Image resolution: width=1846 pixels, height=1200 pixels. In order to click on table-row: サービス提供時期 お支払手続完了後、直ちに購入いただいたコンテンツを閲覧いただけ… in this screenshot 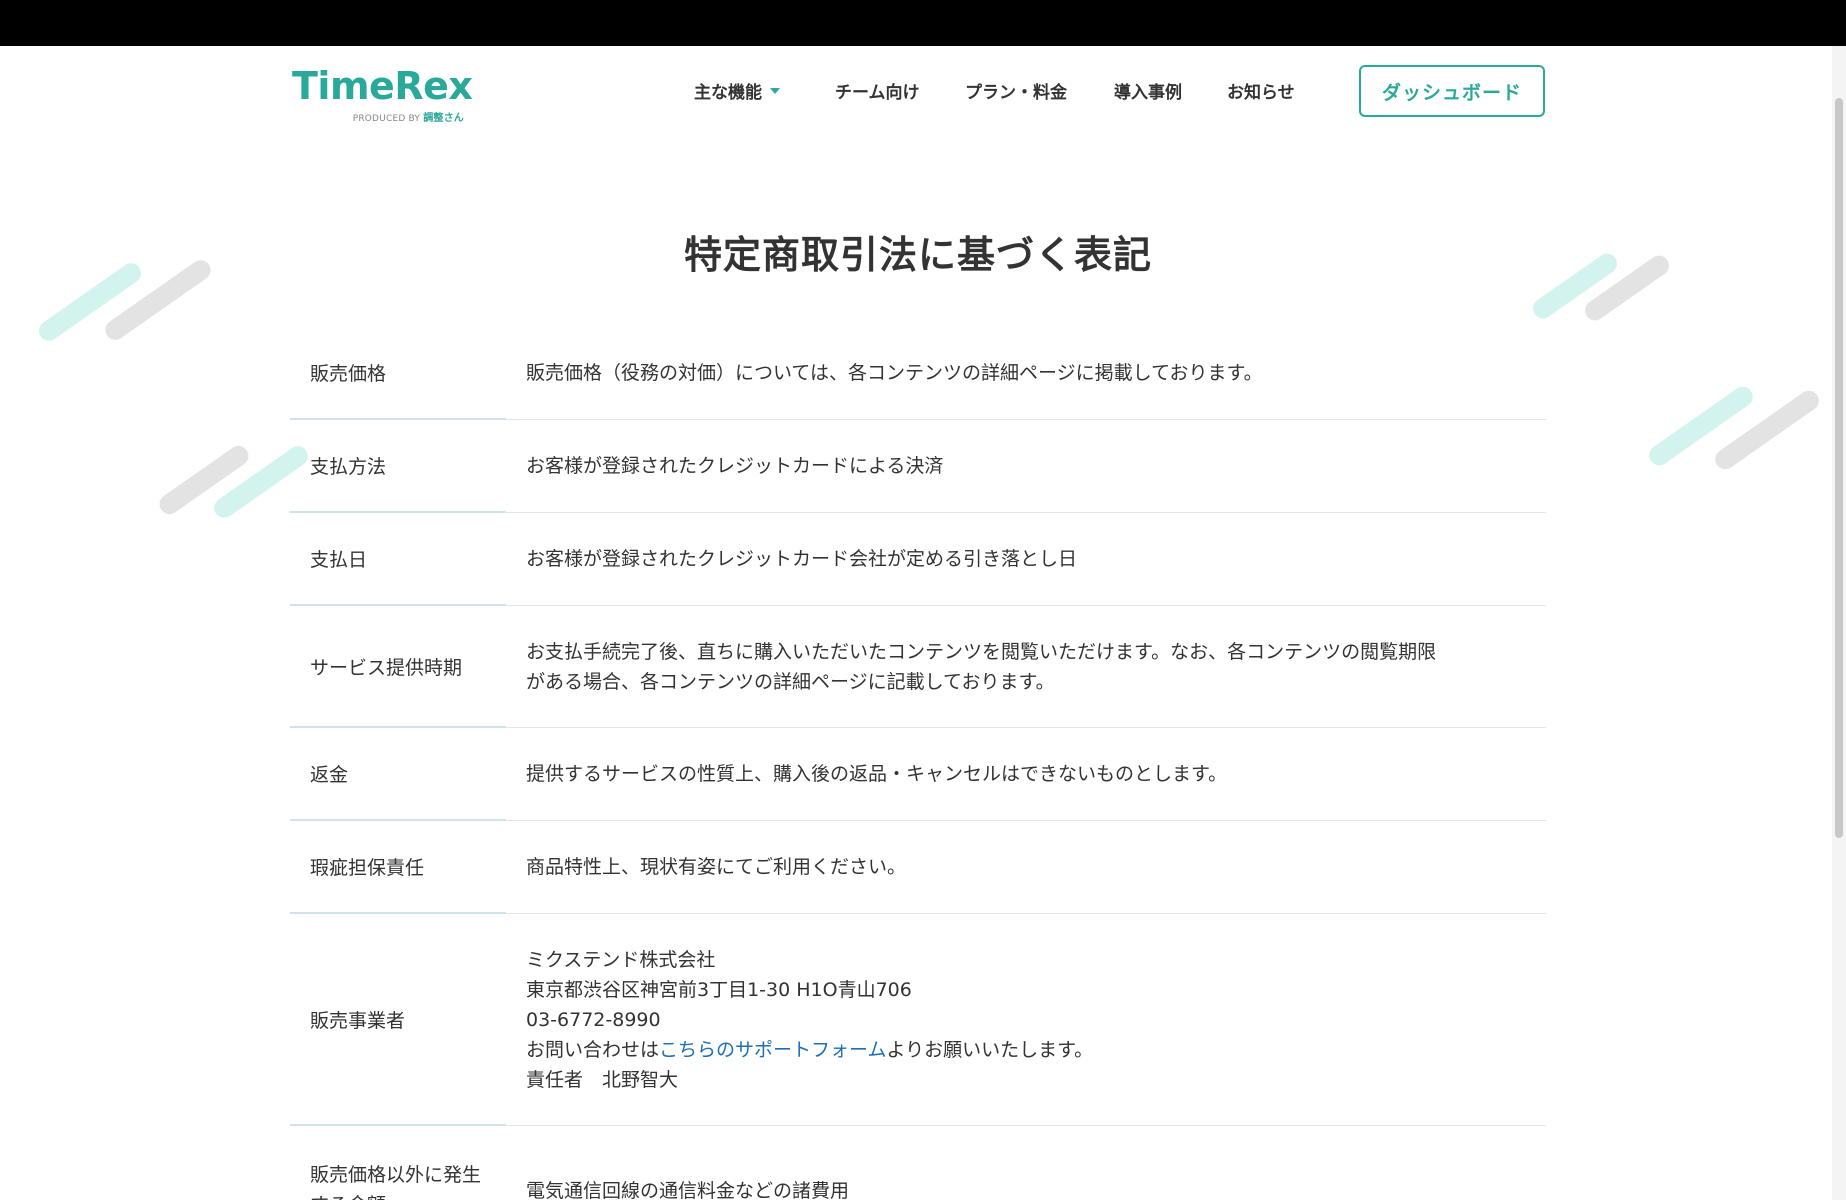, I will do `click(918, 667)`.